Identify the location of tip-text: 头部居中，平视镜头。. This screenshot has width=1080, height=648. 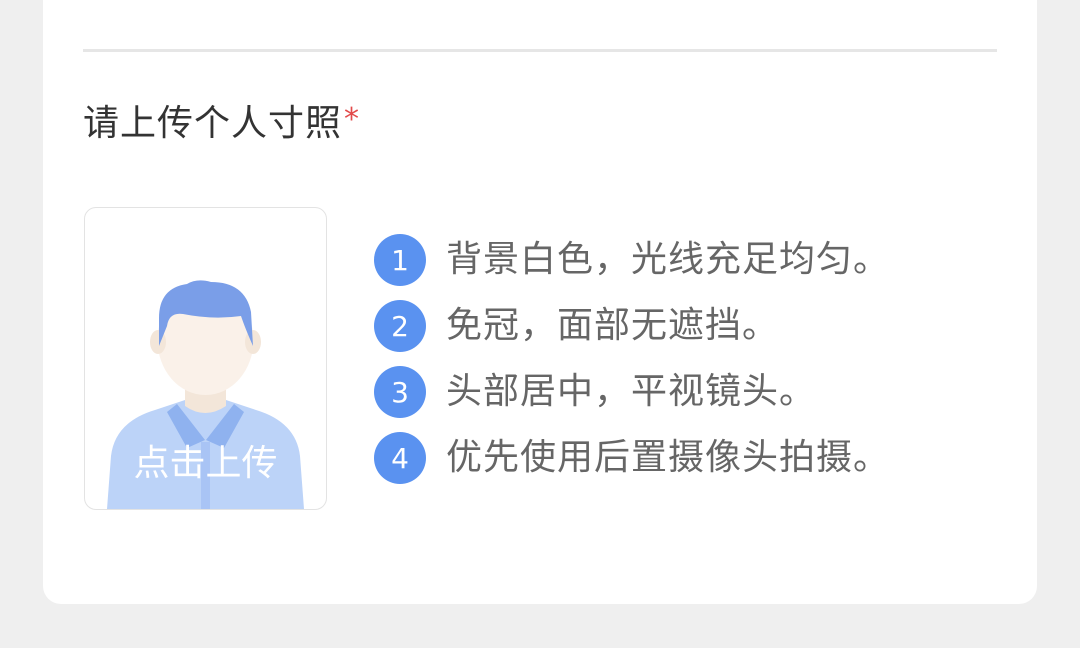
(631, 391).